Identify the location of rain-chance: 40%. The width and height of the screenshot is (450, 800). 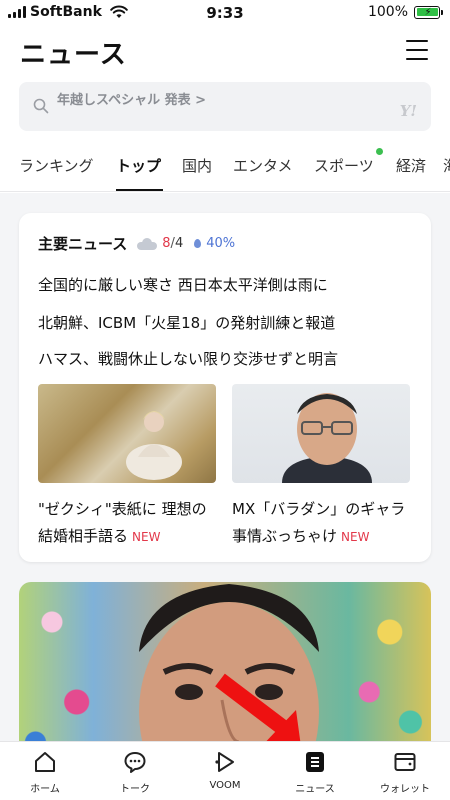
(221, 243).